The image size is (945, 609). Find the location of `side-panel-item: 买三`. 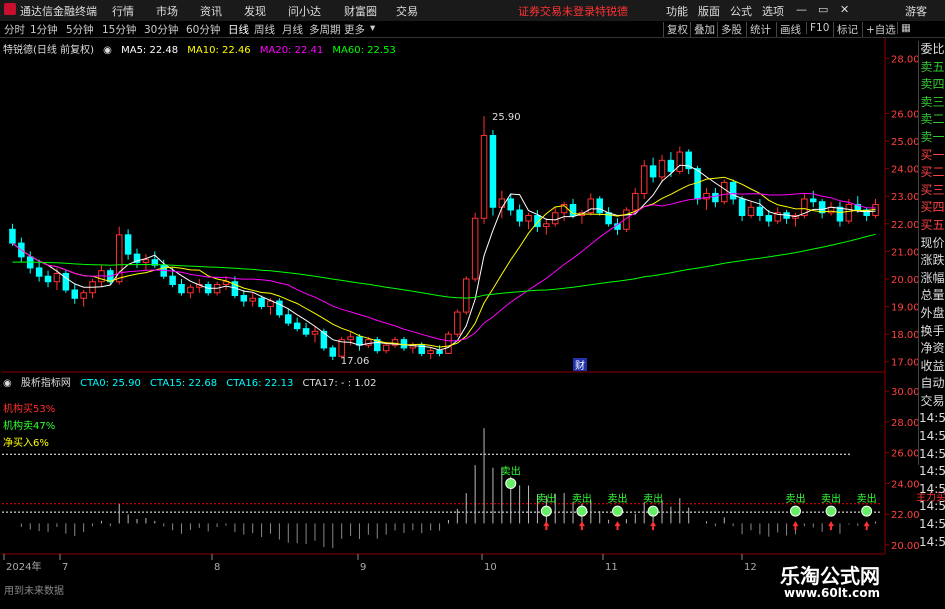

side-panel-item: 买三 is located at coordinates (932, 191).